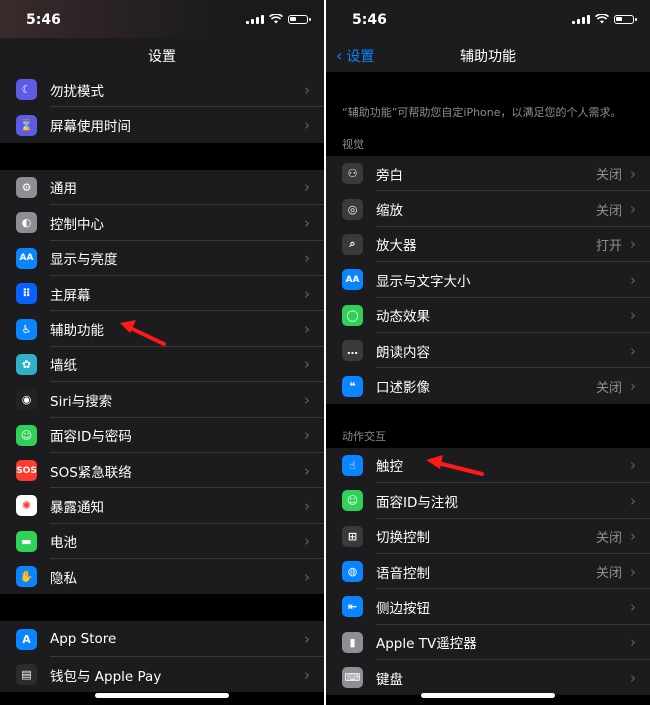 This screenshot has height=705, width=650. What do you see at coordinates (608, 246) in the screenshot?
I see `row-value: 打开` at bounding box center [608, 246].